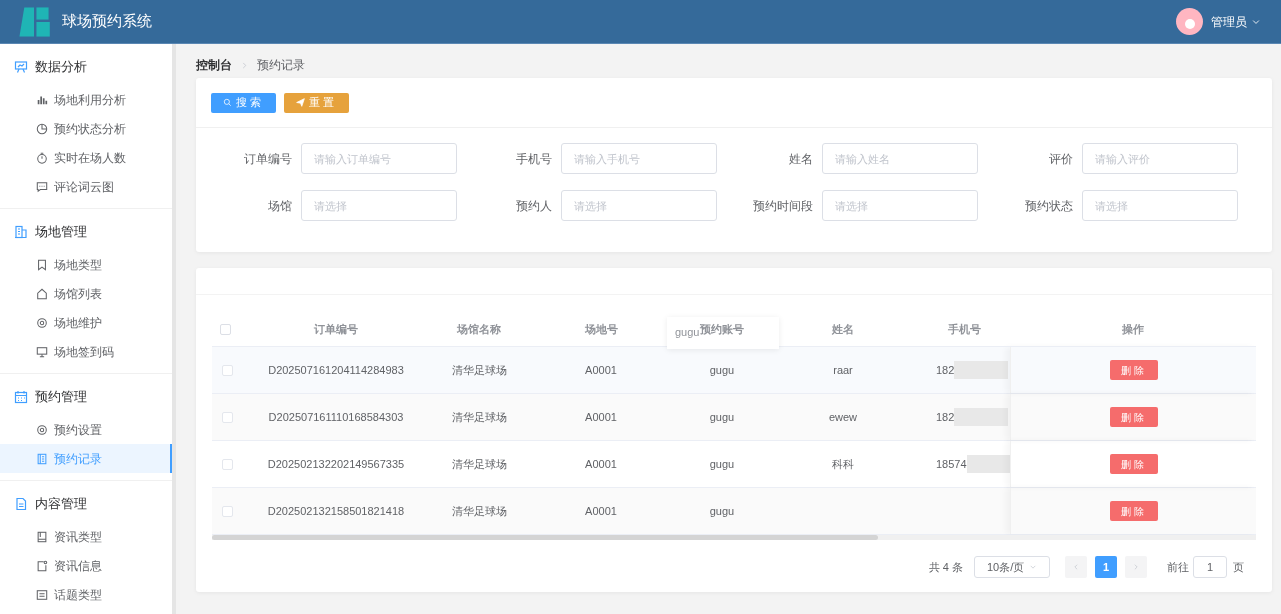 The width and height of the screenshot is (1281, 614). I want to click on menu-item: 场地维护, so click(86, 322).